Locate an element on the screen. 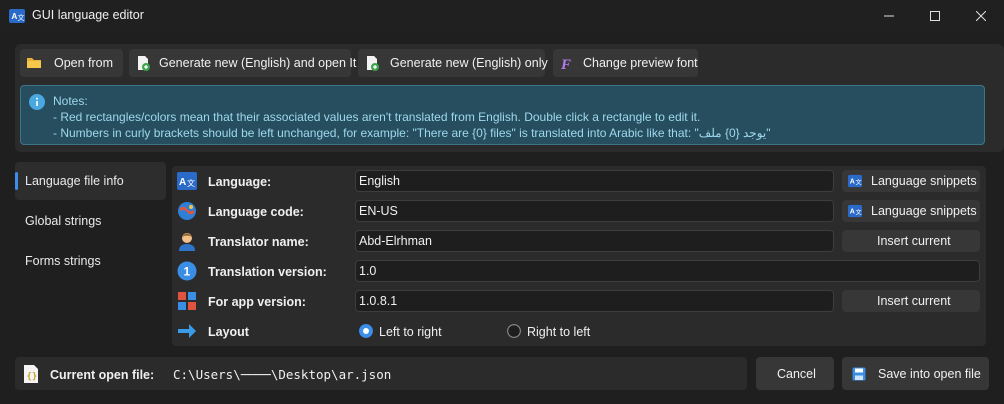 The height and width of the screenshot is (404, 1004). save-button: Save into open file is located at coordinates (915, 373).